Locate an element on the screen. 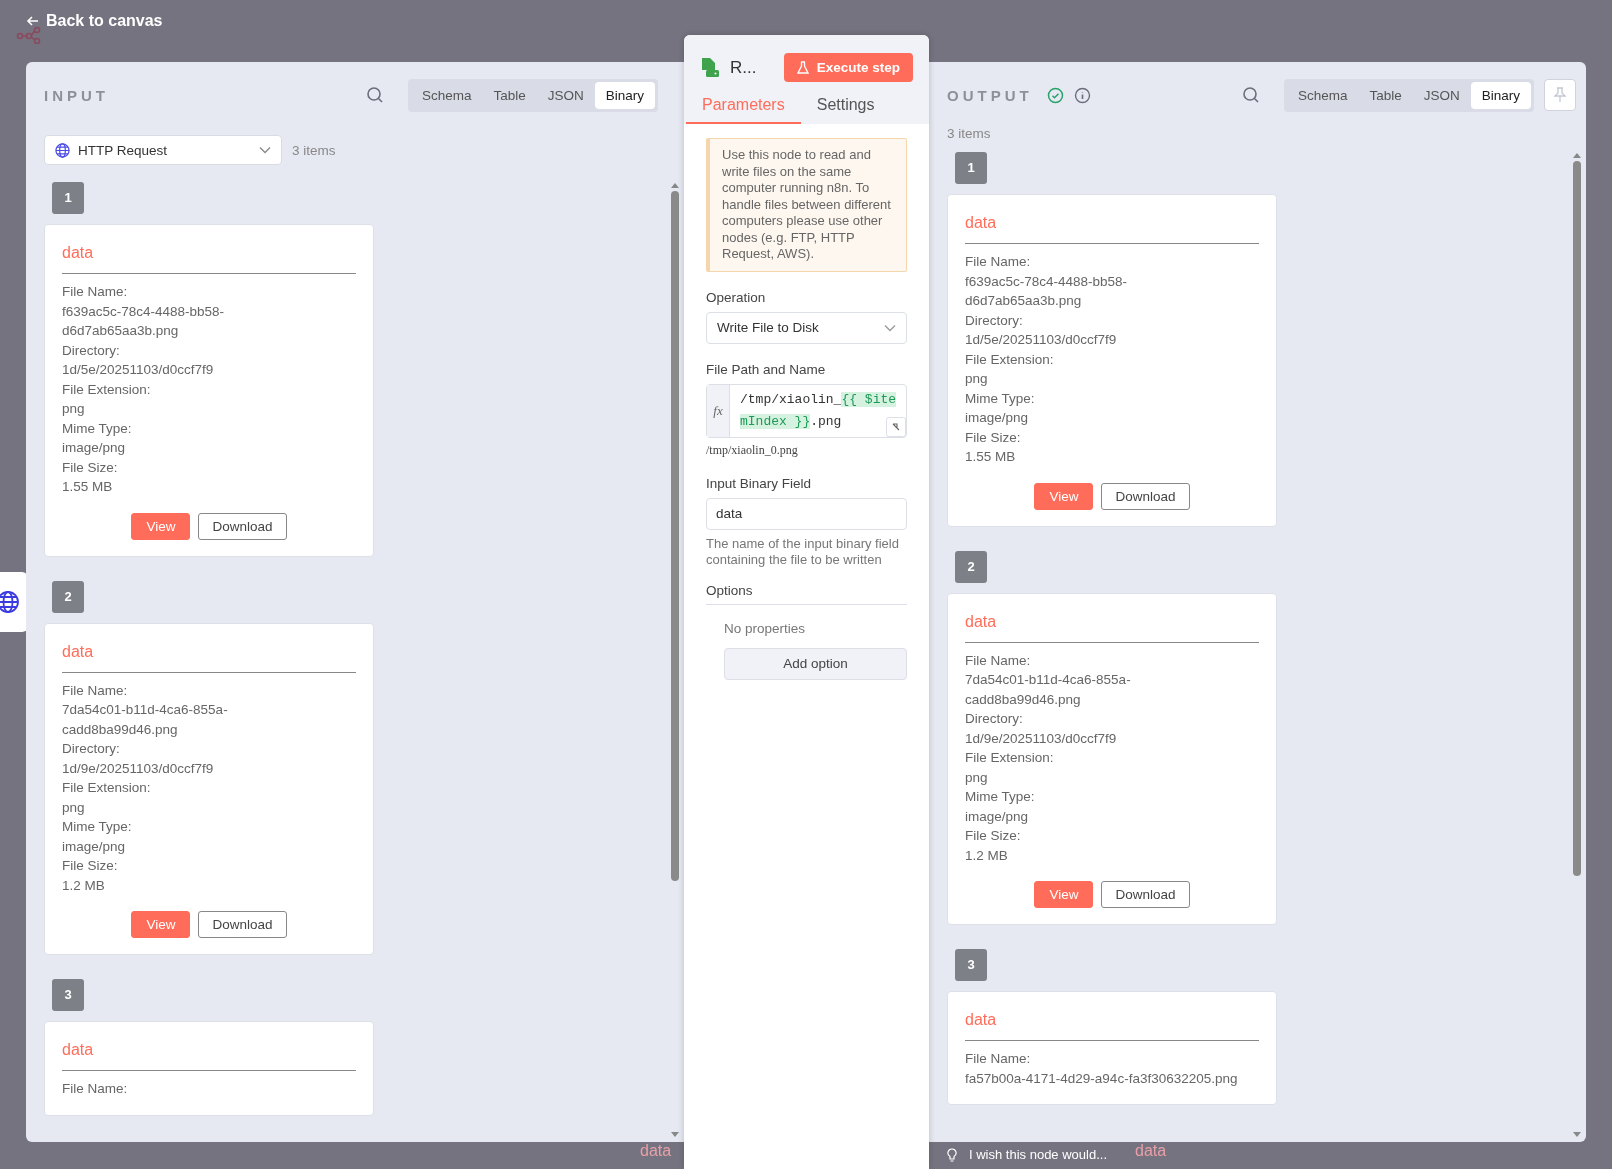 This screenshot has height=1169, width=1612. side-tab is located at coordinates (14, 602).